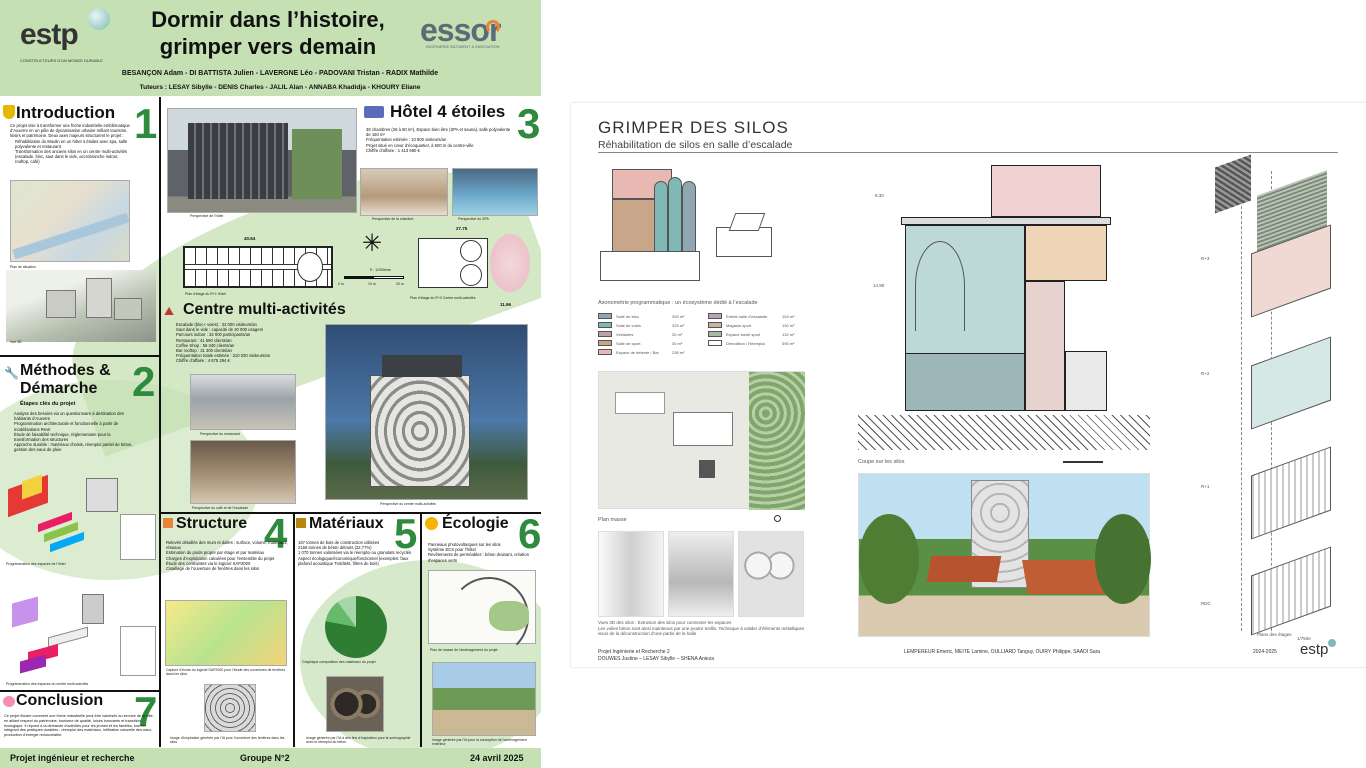  I want to click on shop, so click(1086, 381).